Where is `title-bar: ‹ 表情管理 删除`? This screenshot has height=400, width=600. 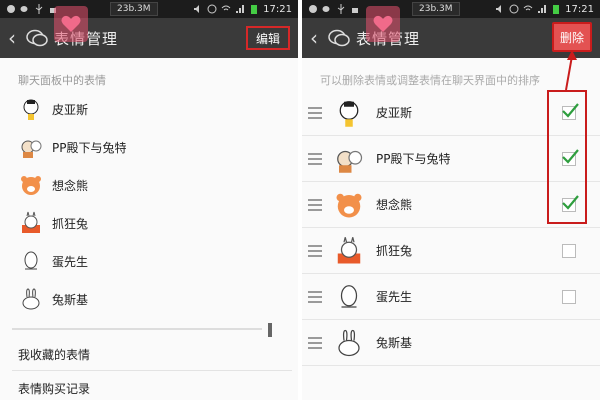 title-bar: ‹ 表情管理 删除 is located at coordinates (451, 32).